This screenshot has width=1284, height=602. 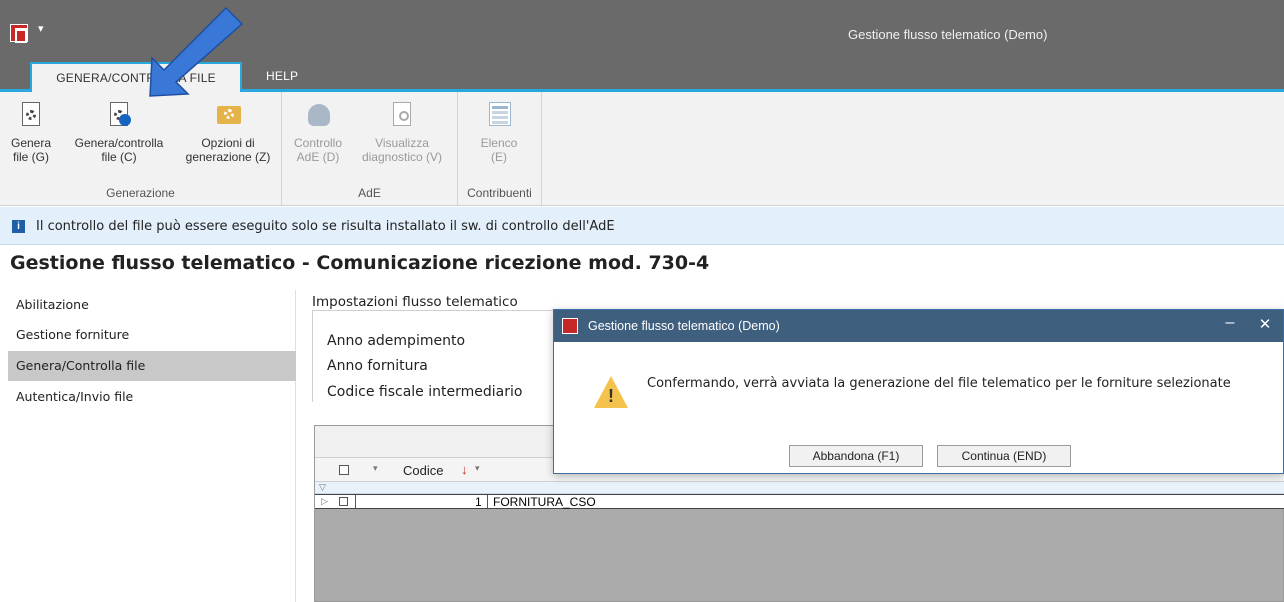 I want to click on nav-item-gestione-forniture: Gestione forniture, so click(x=152, y=335).